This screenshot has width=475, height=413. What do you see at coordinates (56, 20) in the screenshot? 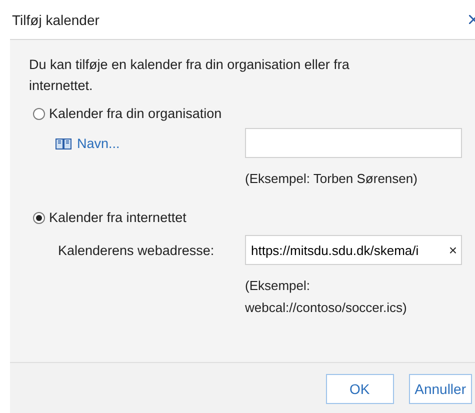
I see `dialog-title: Tilføj kalender` at bounding box center [56, 20].